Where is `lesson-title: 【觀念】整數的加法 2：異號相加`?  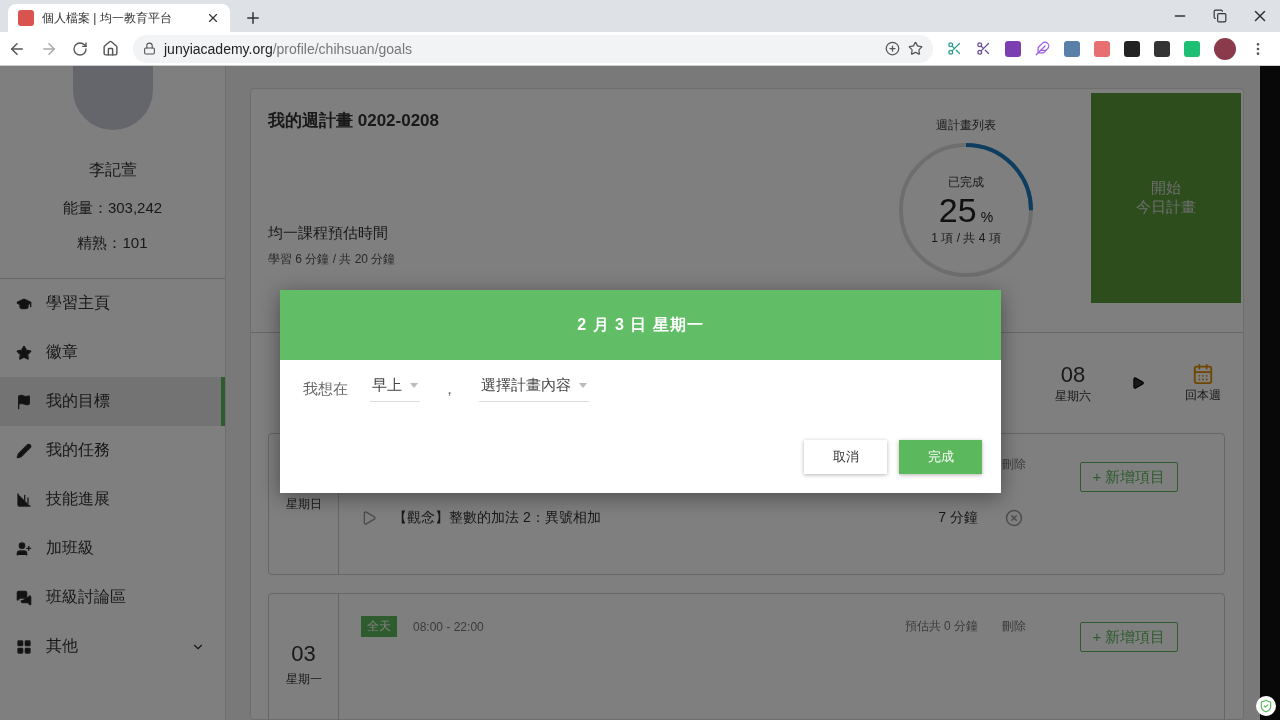
lesson-title: 【觀念】整數的加法 2：異號相加 is located at coordinates (497, 518).